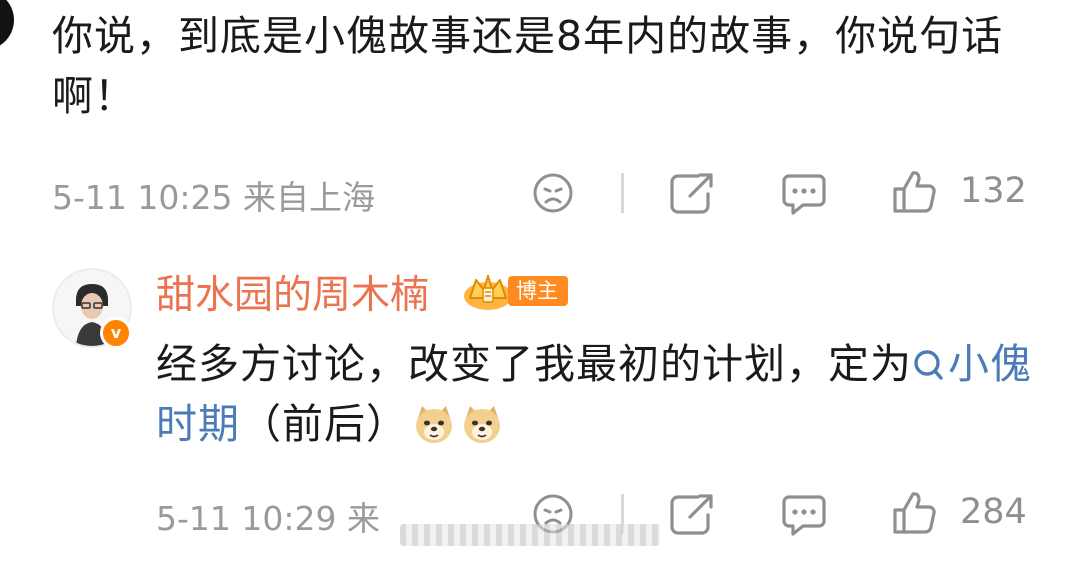 The width and height of the screenshot is (1065, 566). I want to click on reply-meta: 5-11 10:29 来, so click(268, 518).